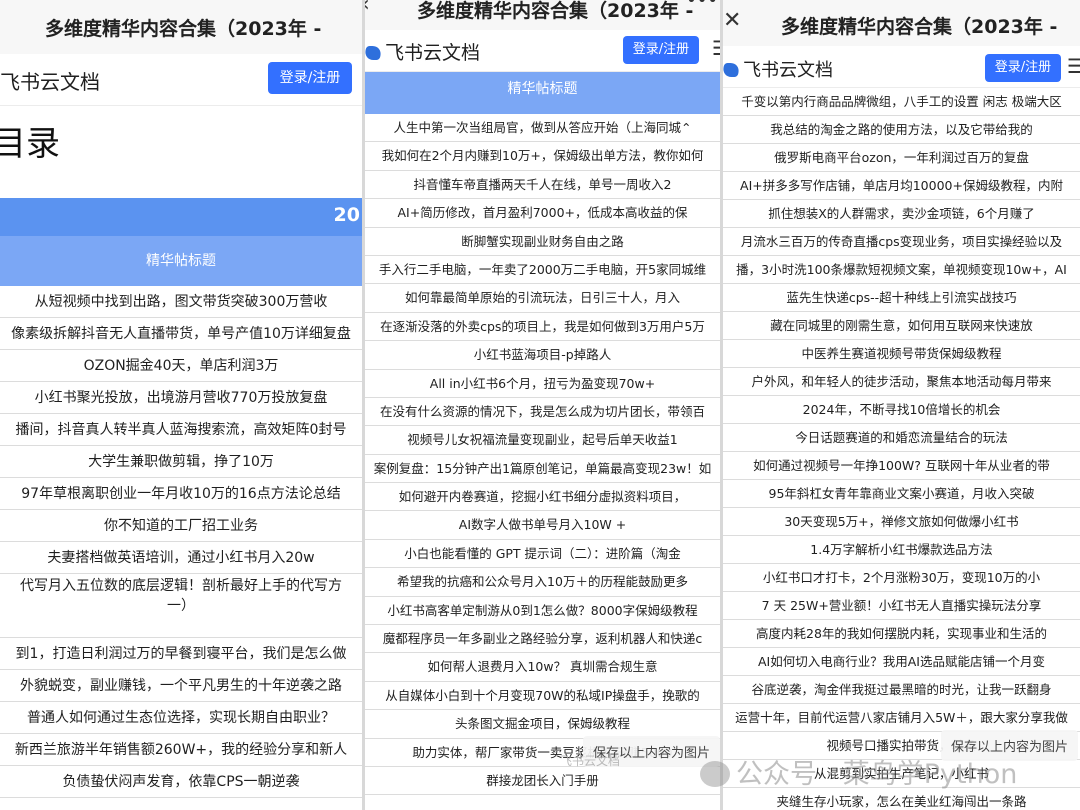 Image resolution: width=1080 pixels, height=810 pixels. Describe the element at coordinates (732, 20) in the screenshot. I see `close-icon: ✕` at that location.